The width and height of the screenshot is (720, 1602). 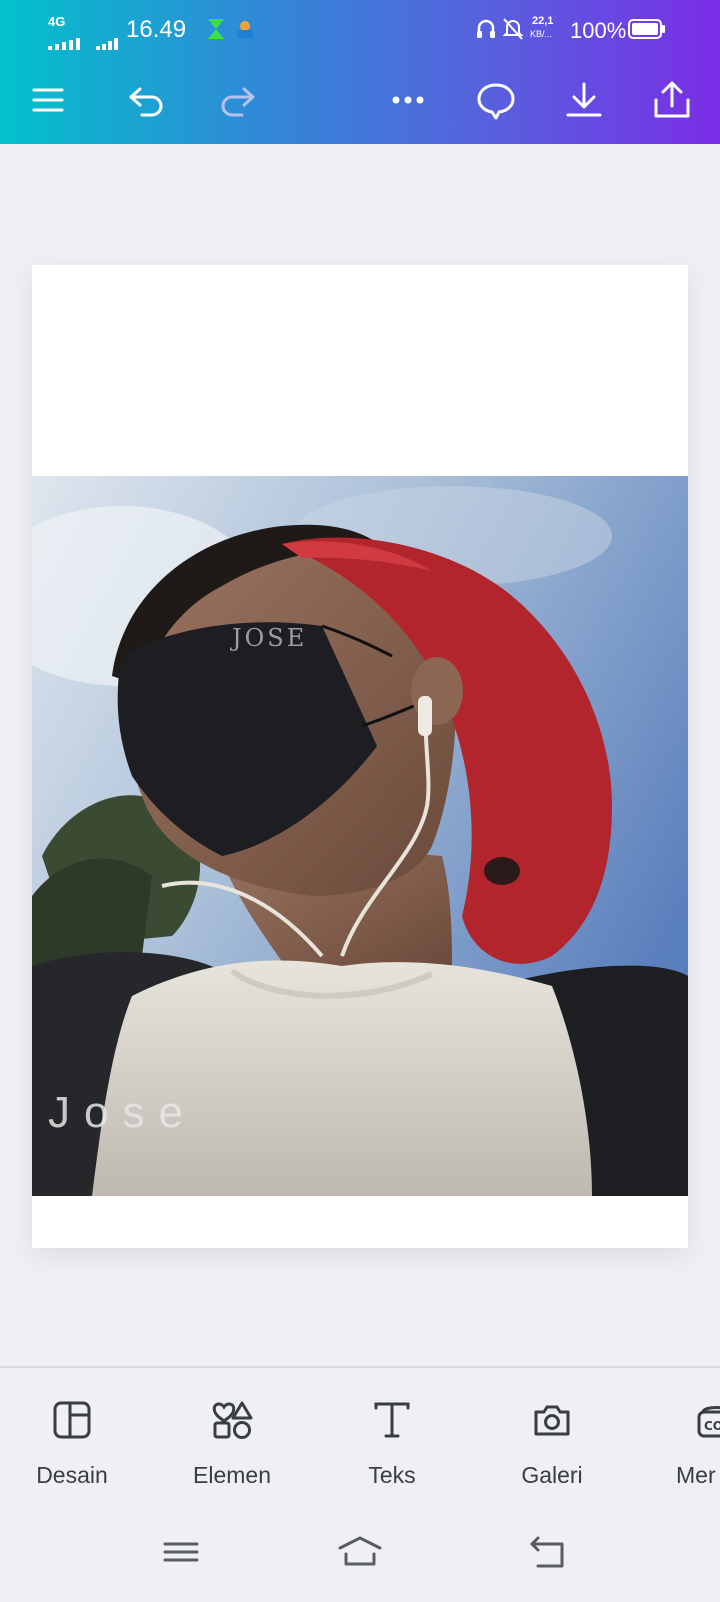 What do you see at coordinates (72, 1475) in the screenshot?
I see `tab-label: Desain` at bounding box center [72, 1475].